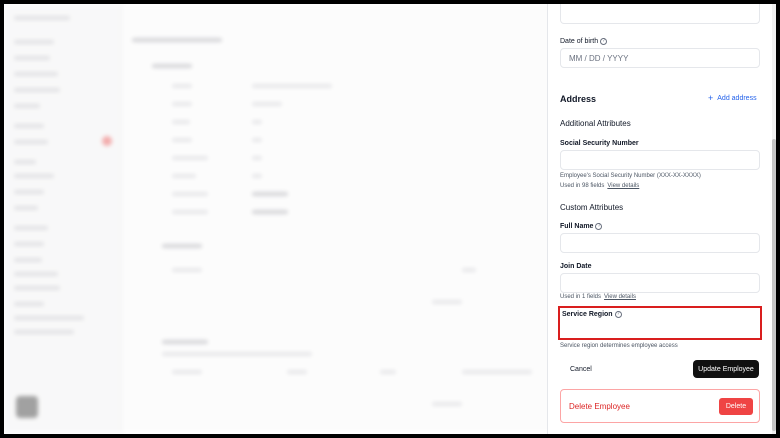  What do you see at coordinates (592, 314) in the screenshot?
I see `service-region-label: Service Region ?` at bounding box center [592, 314].